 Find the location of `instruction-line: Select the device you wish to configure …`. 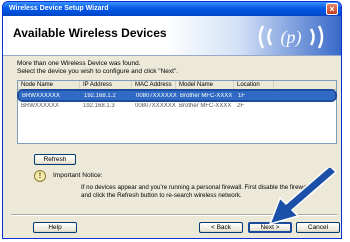

instruction-line: Select the device you wish to configure … is located at coordinates (98, 71).